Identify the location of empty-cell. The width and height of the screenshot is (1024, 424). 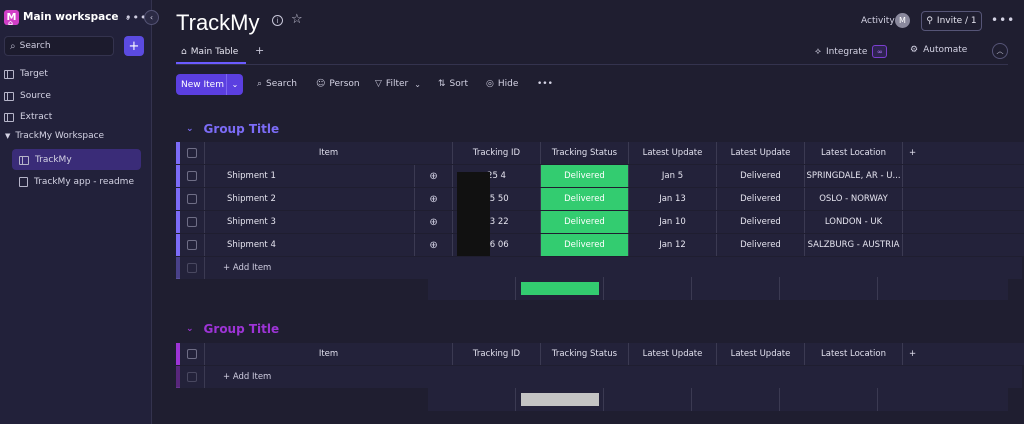
(963, 222).